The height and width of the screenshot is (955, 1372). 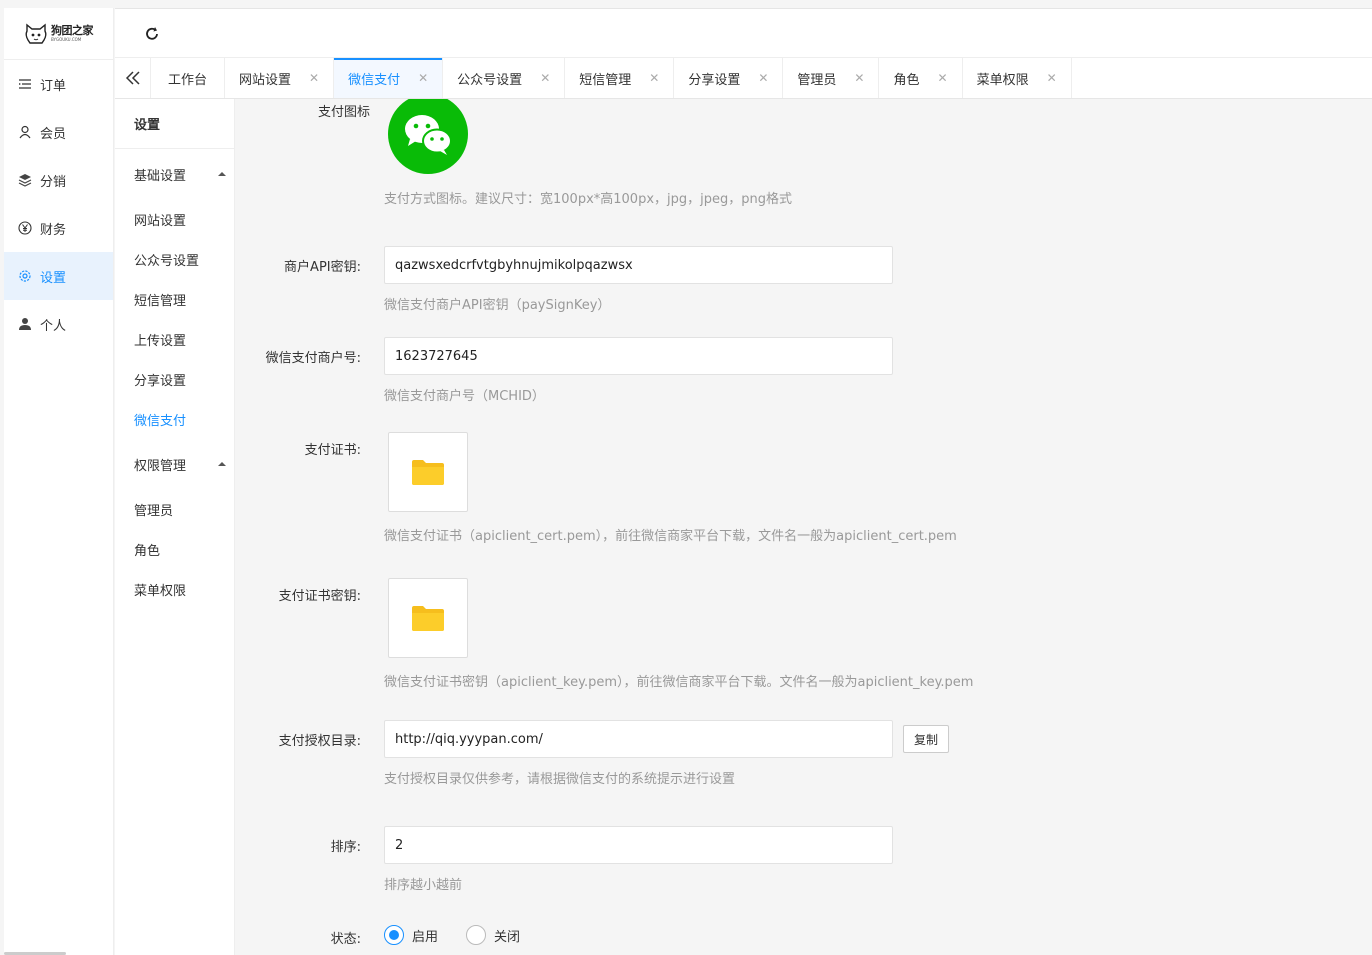 I want to click on wechat-pay-icon, so click(x=428, y=136).